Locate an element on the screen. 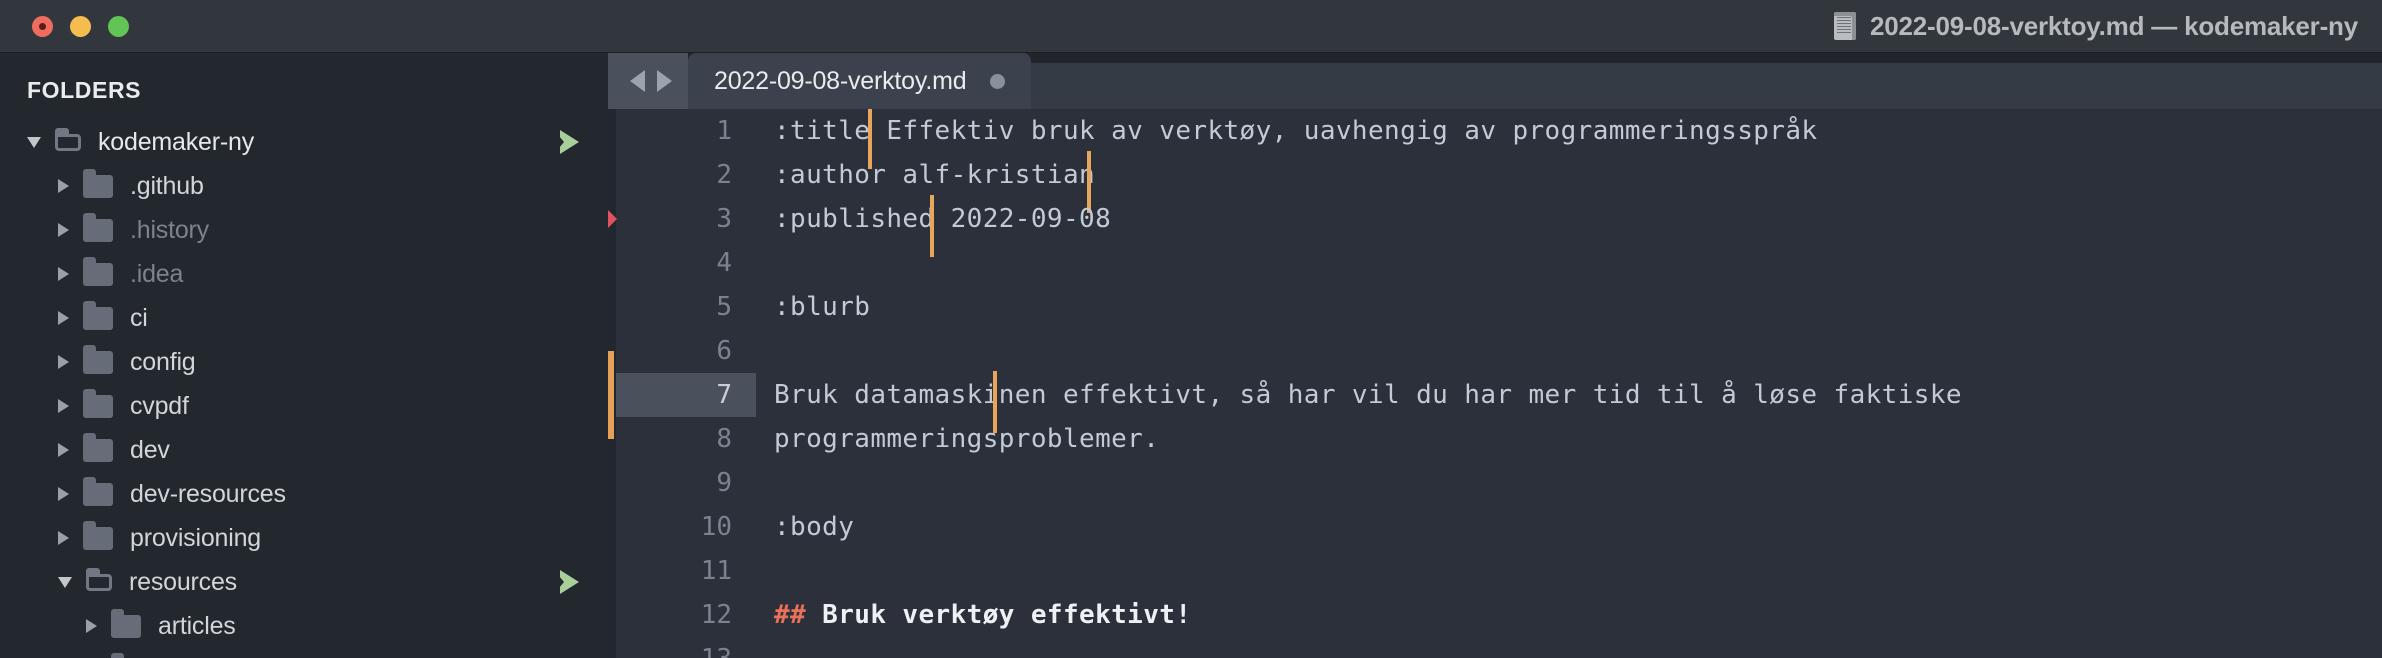 The image size is (2382, 658). code-line: 10 :body is located at coordinates (1499, 527).